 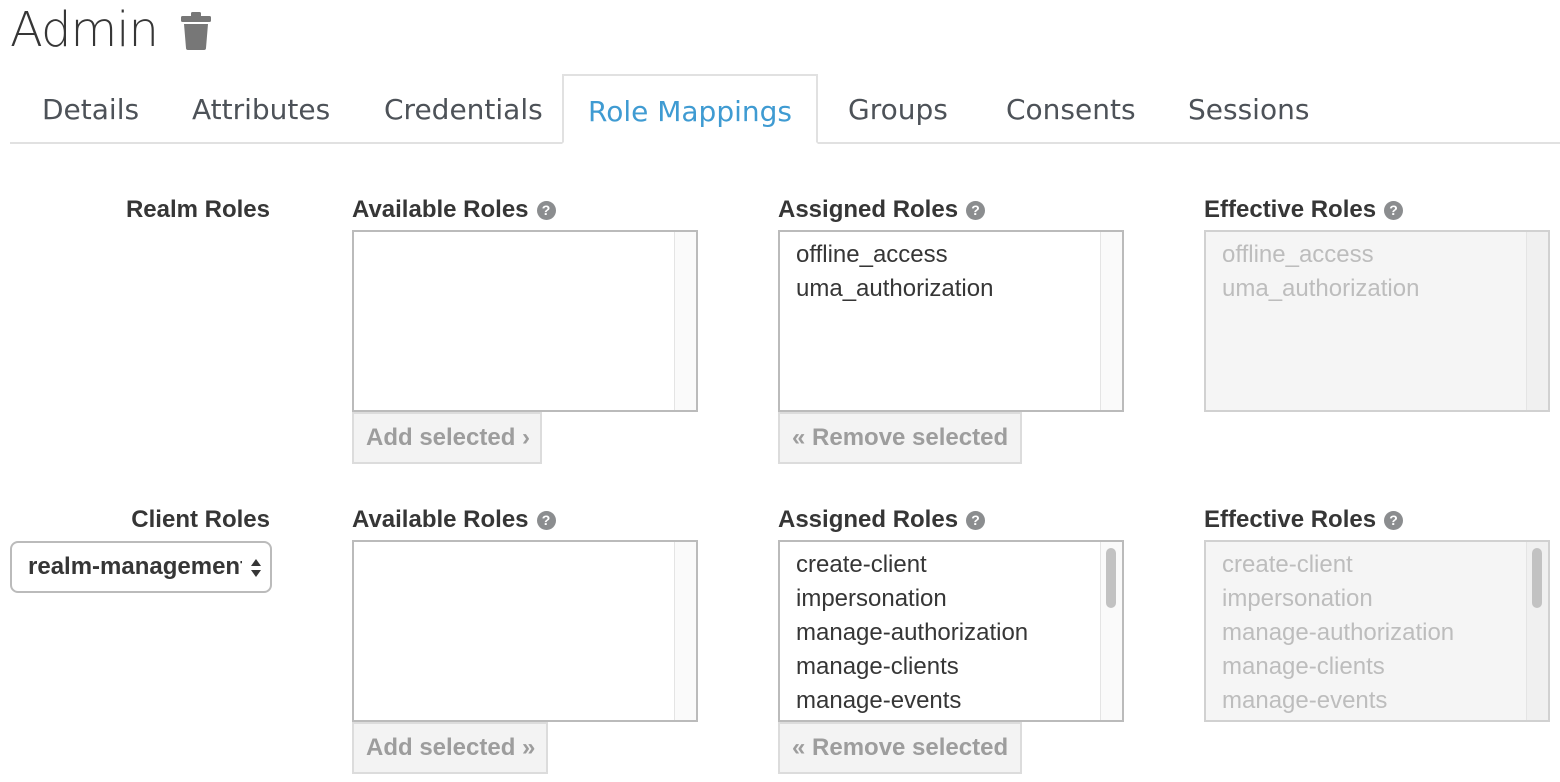 What do you see at coordinates (868, 209) in the screenshot?
I see `realm-assigned-roles-text: Assigned Roles` at bounding box center [868, 209].